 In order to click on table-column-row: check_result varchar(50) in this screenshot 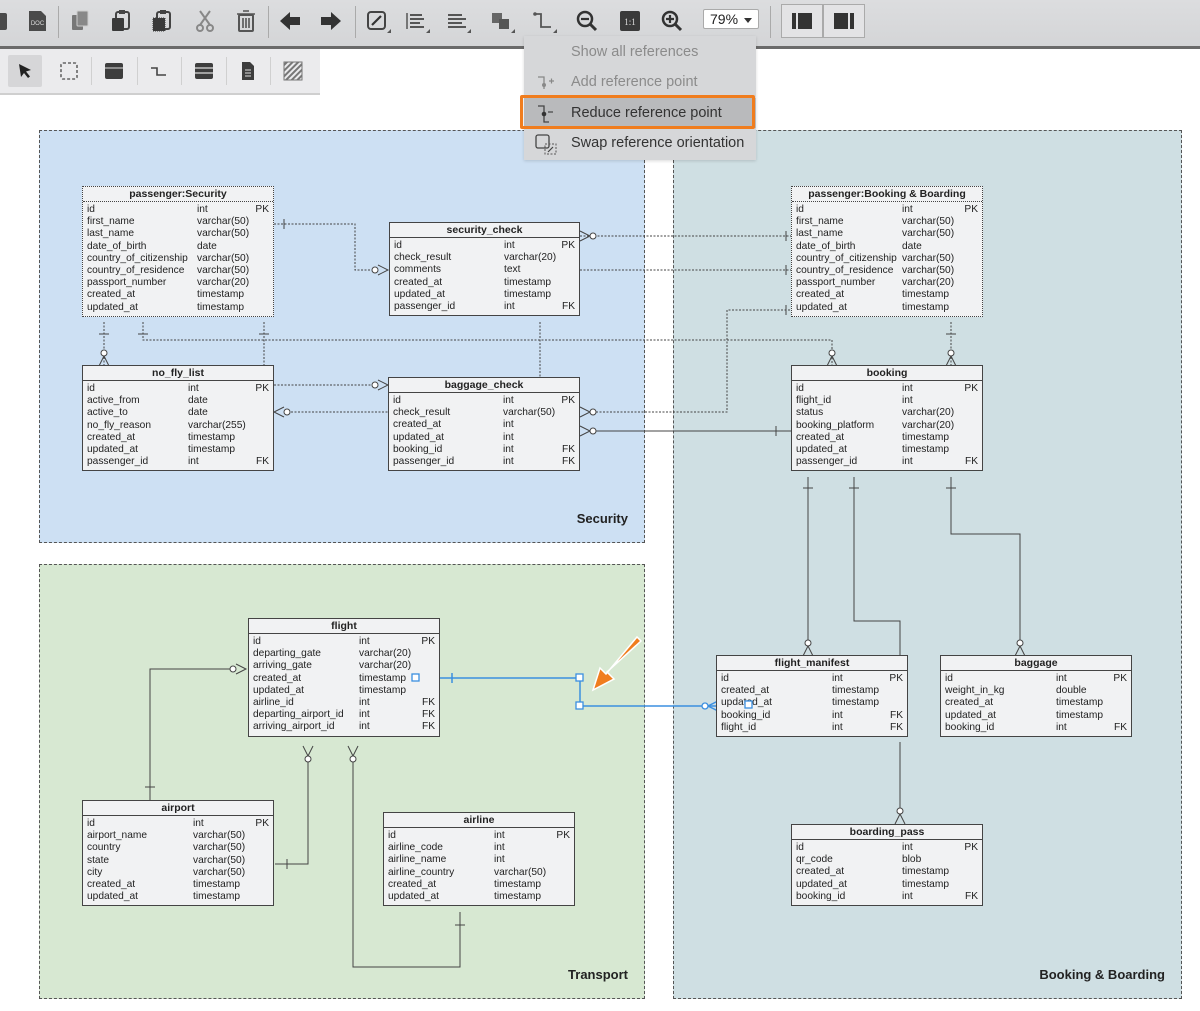, I will do `click(484, 413)`.